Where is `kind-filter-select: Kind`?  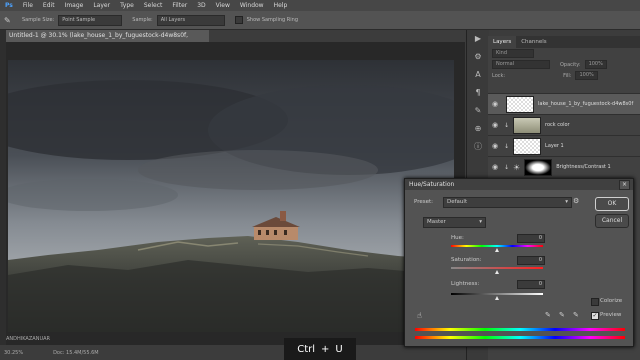 kind-filter-select: Kind is located at coordinates (513, 53).